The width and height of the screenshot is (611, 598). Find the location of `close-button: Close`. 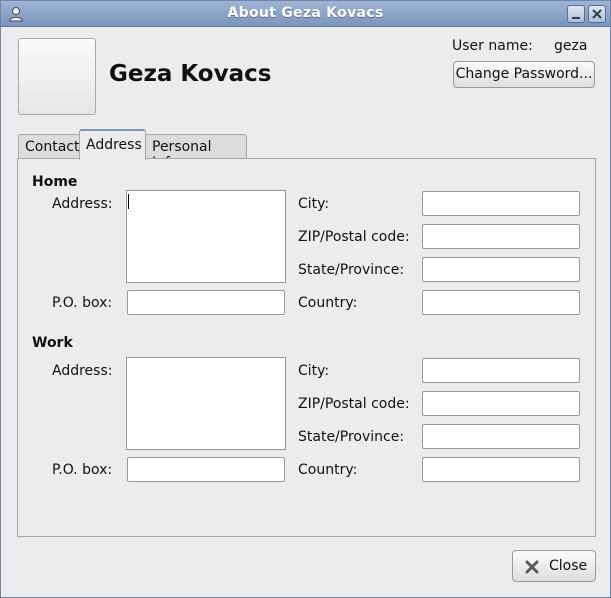

close-button: Close is located at coordinates (554, 566).